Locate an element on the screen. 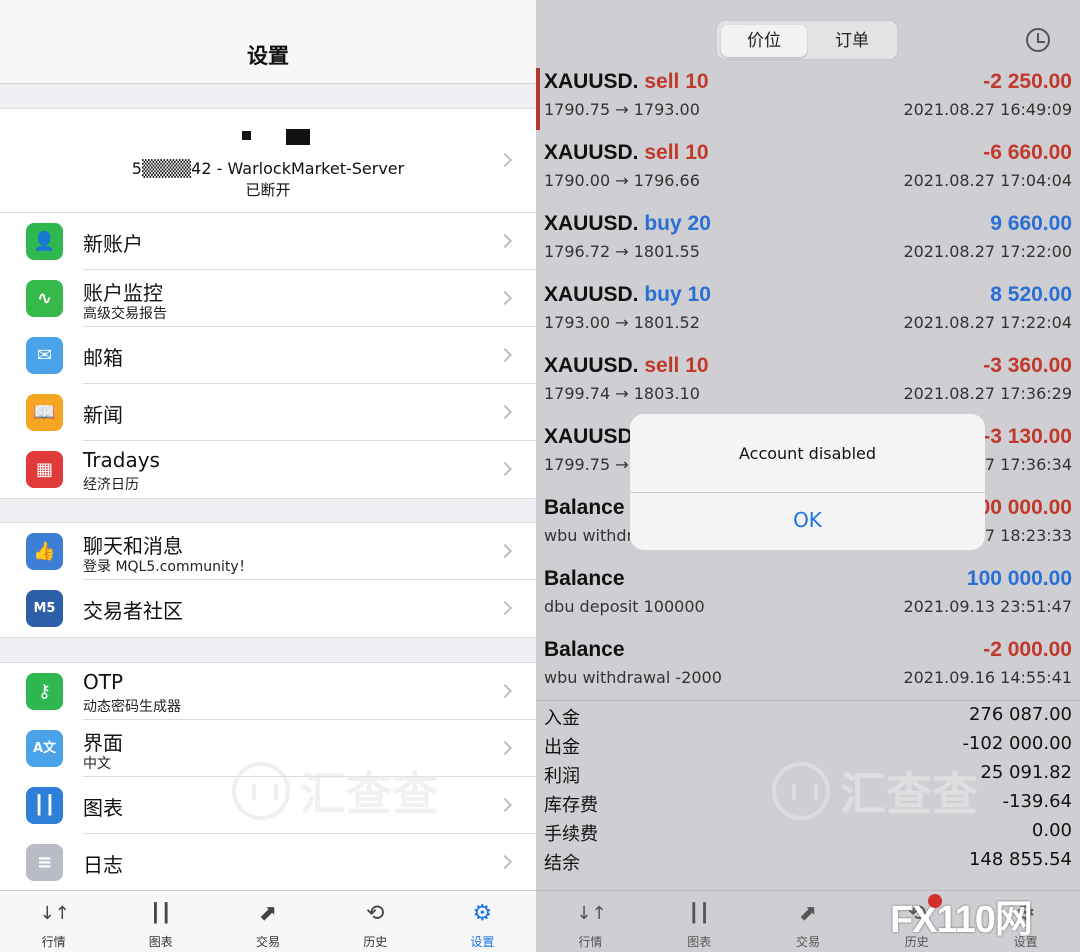 The height and width of the screenshot is (952, 1080). tab-bar: ↓↑ 行情 ┃┃ 图表 ⬈ 交易 ⟲ 历史 ⚙ 设置 is located at coordinates (268, 921).